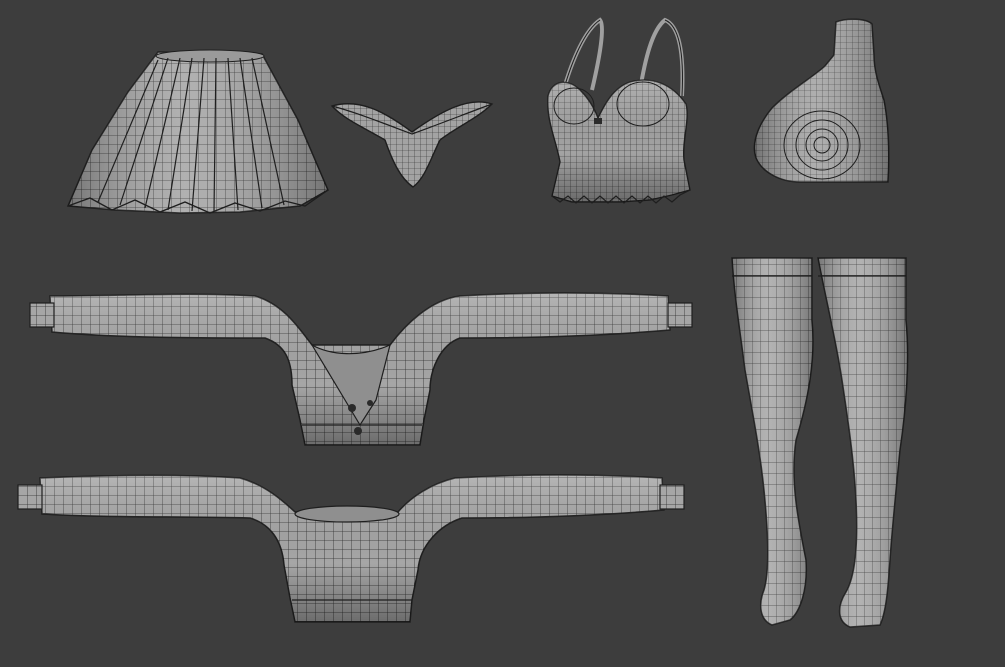 The image size is (1005, 667). I want to click on stockings-mesh-icon, so click(820, 442).